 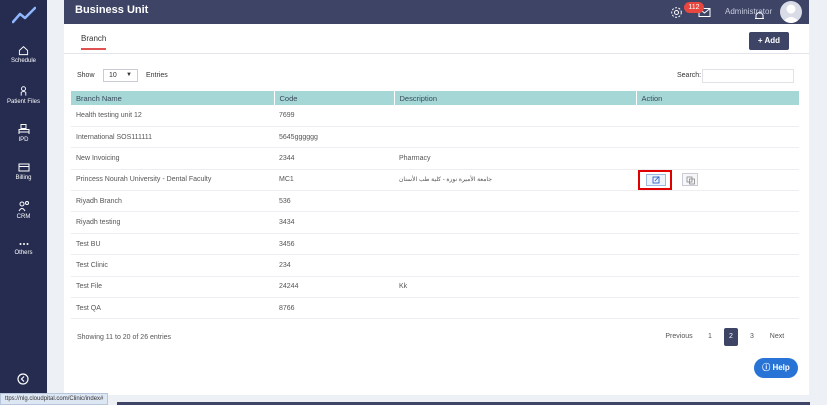 What do you see at coordinates (94, 42) in the screenshot?
I see `tab-branch: Branch` at bounding box center [94, 42].